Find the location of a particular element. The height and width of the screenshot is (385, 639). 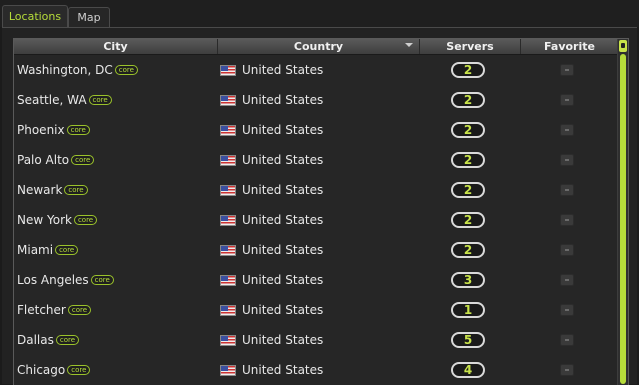

city-name: Chicago is located at coordinates (41, 370).